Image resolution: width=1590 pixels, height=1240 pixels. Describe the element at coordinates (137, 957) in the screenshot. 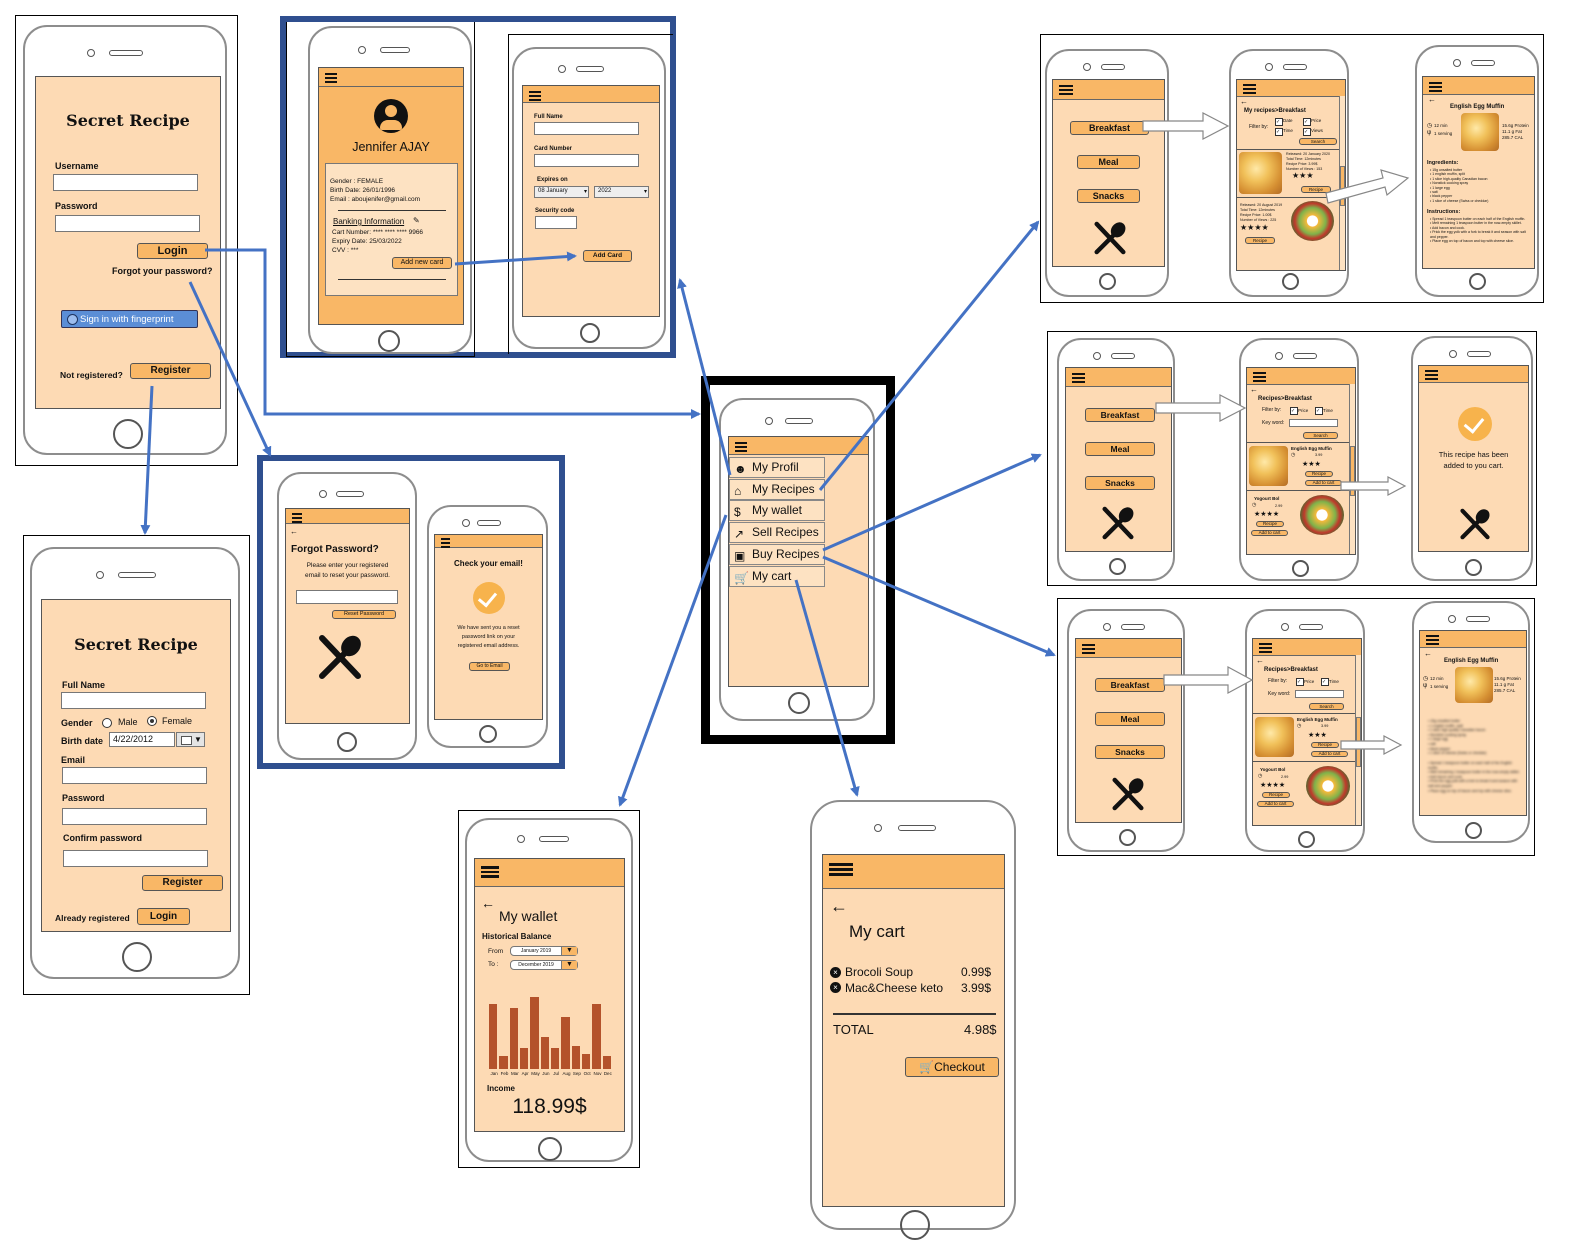

I see `register-home-button` at that location.